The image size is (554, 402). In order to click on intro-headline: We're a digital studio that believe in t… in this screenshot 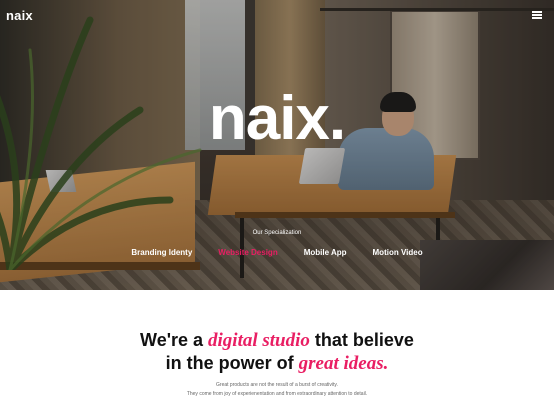, I will do `click(277, 352)`.